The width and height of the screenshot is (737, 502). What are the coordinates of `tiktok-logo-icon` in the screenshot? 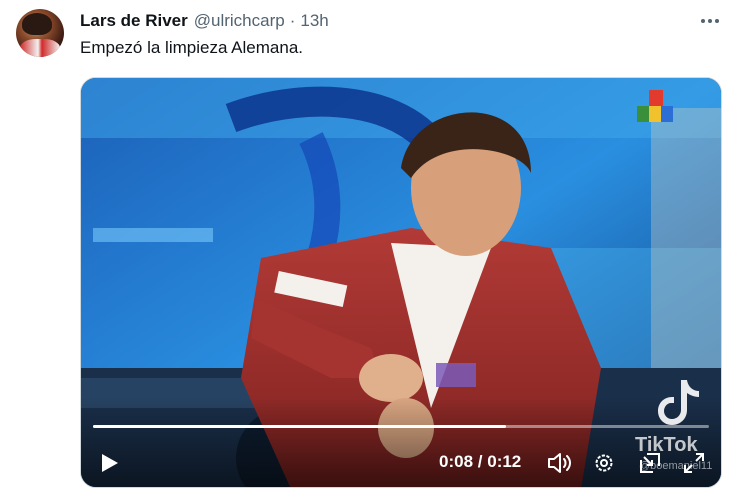 It's located at (678, 402).